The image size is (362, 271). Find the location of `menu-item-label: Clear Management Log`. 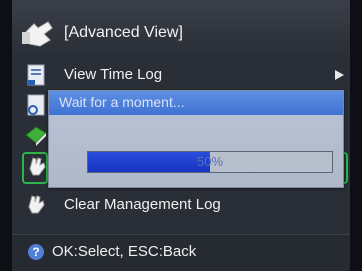

menu-item-label: Clear Management Log is located at coordinates (142, 204).